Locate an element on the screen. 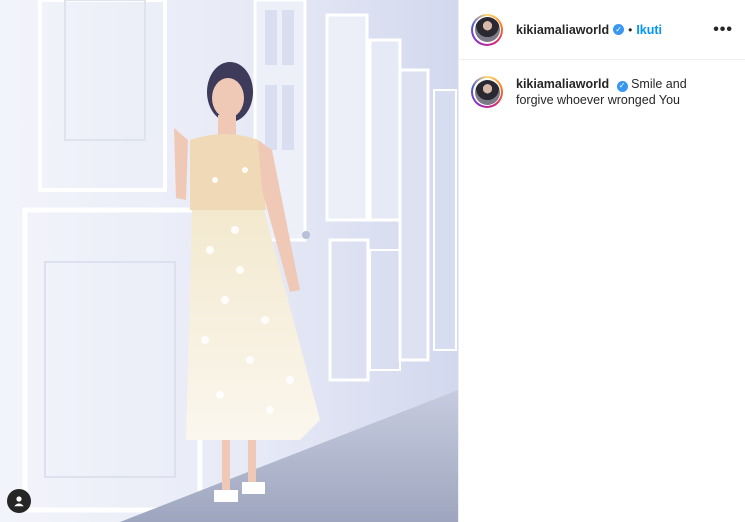  user-tag-icon is located at coordinates (19, 501).